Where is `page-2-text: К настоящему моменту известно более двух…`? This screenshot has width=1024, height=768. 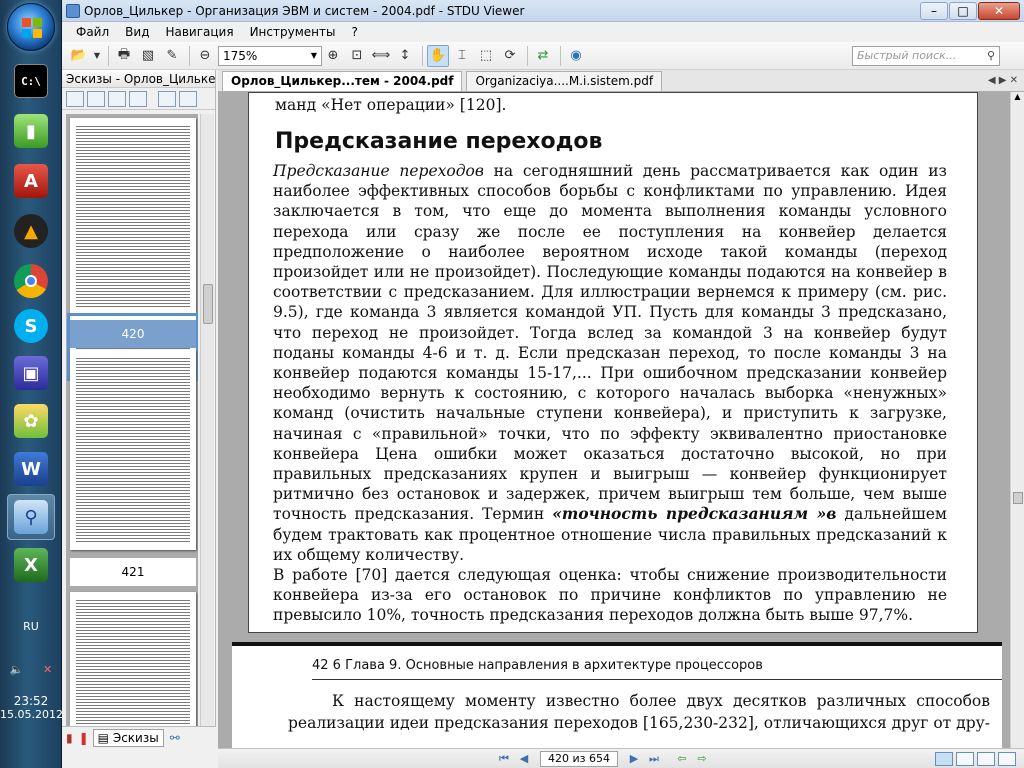
page-2-text: К настоящему моменту известно более двух… is located at coordinates (639, 712).